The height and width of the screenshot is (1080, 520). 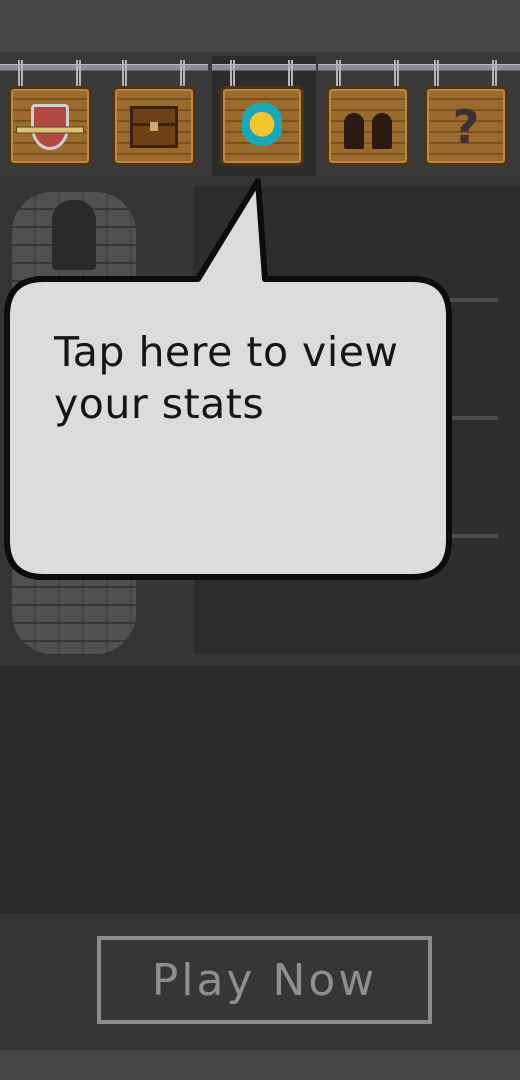 I want to click on play-now-button: Play Now, so click(x=264, y=980).